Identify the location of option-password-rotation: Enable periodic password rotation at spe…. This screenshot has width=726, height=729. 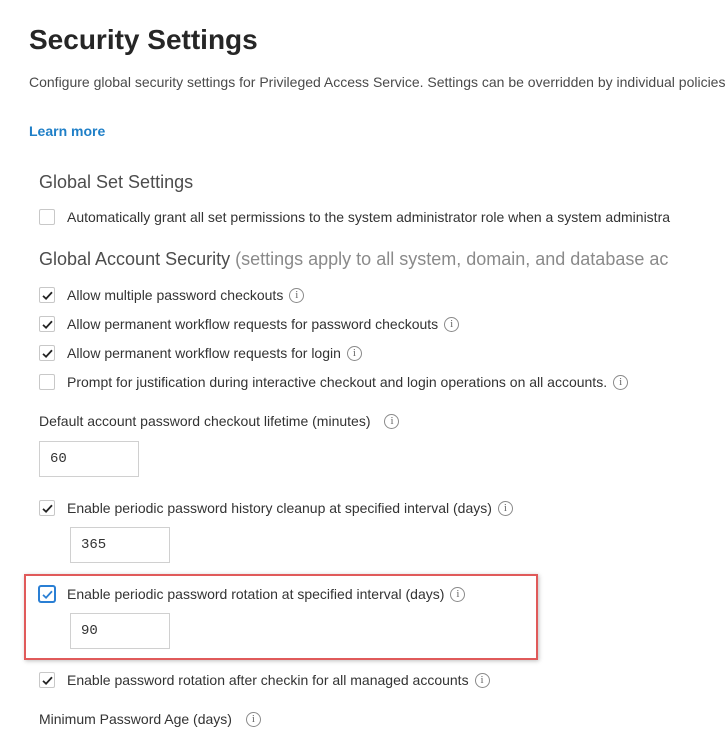
(252, 594).